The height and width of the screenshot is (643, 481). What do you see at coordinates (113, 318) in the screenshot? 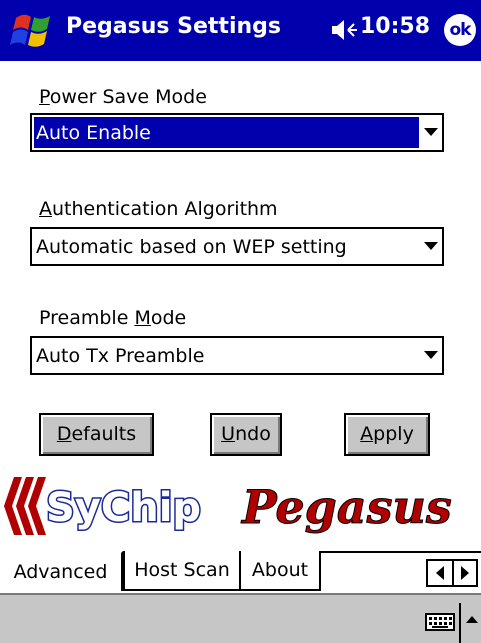
I see `preamble-mode-label: Preamble Mode` at bounding box center [113, 318].